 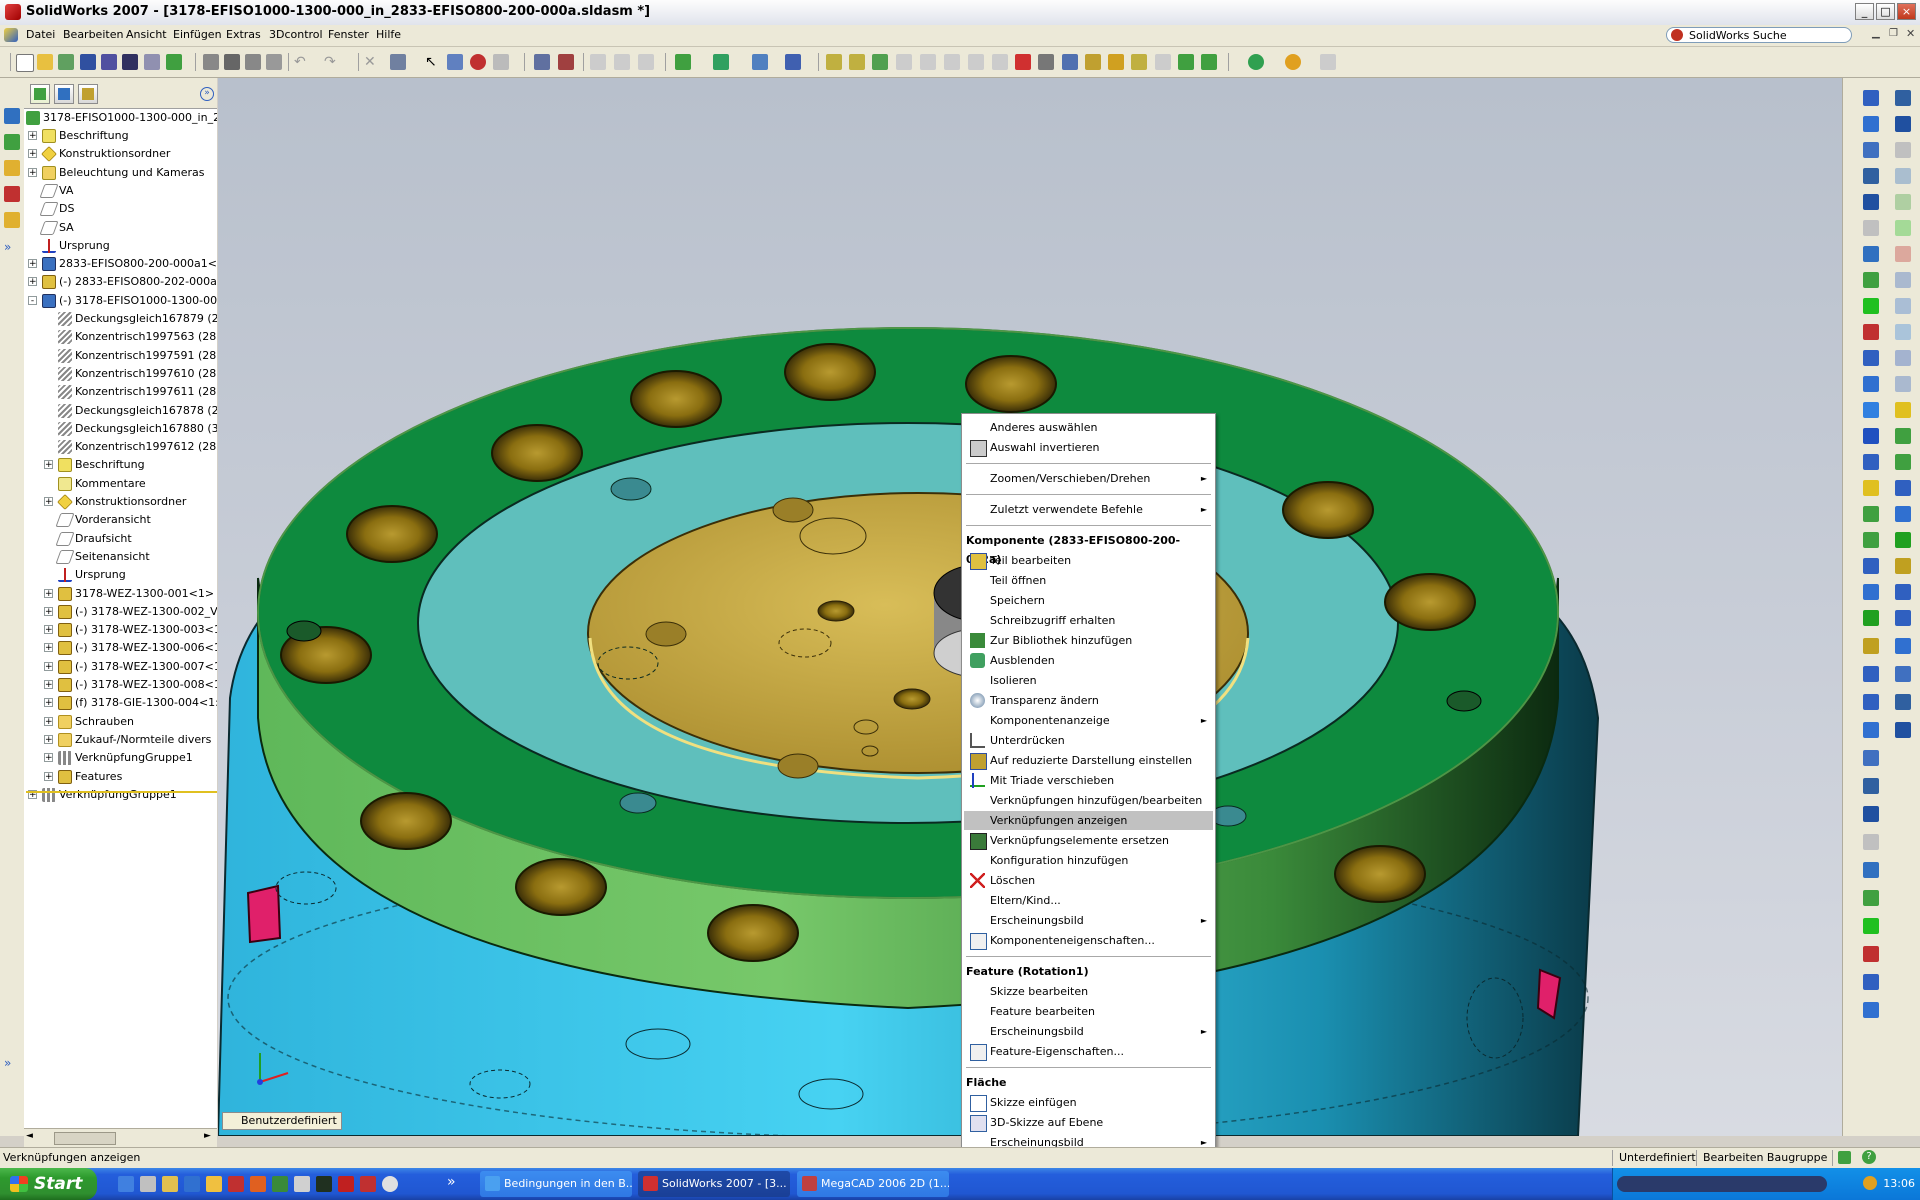 I want to click on measure-icon, so click(x=501, y=62).